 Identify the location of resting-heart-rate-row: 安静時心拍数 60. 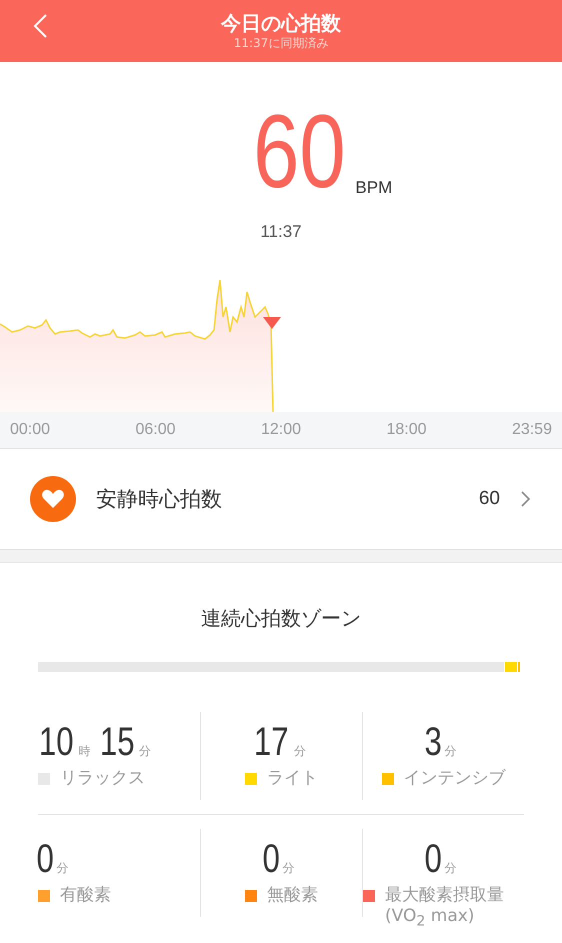
(281, 499).